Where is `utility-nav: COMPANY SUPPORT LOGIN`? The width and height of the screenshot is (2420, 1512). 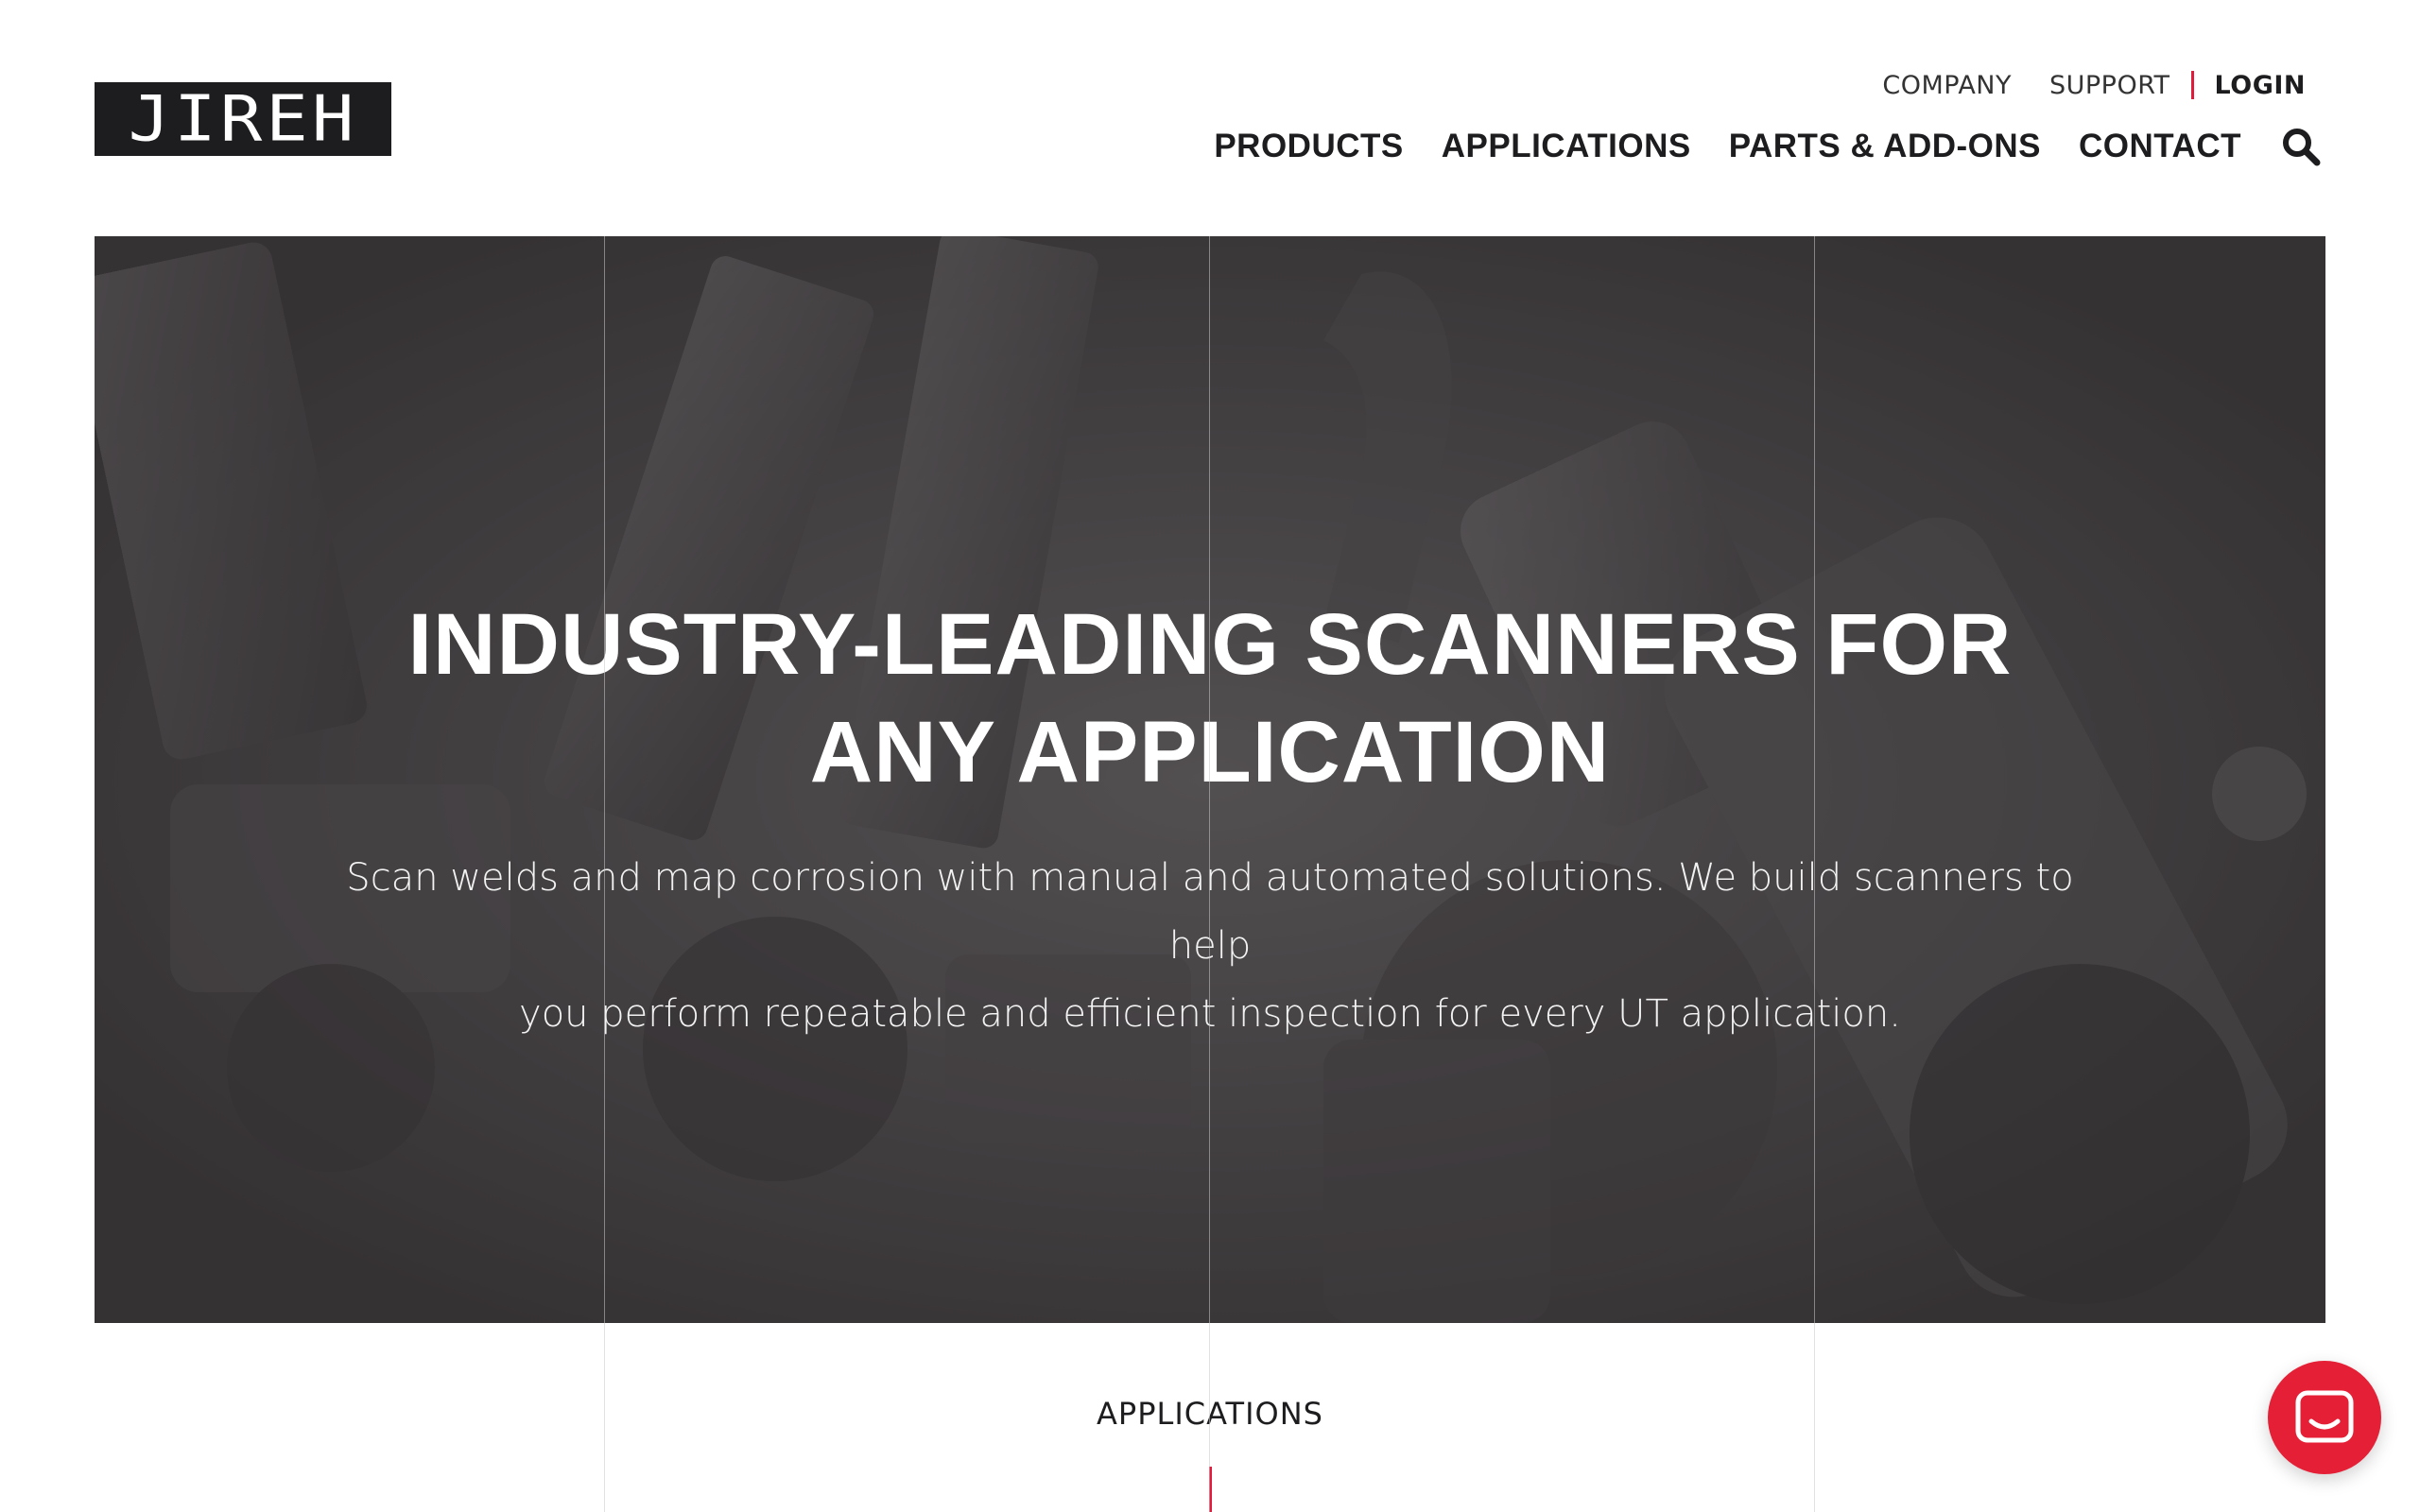 utility-nav: COMPANY SUPPORT LOGIN is located at coordinates (2094, 85).